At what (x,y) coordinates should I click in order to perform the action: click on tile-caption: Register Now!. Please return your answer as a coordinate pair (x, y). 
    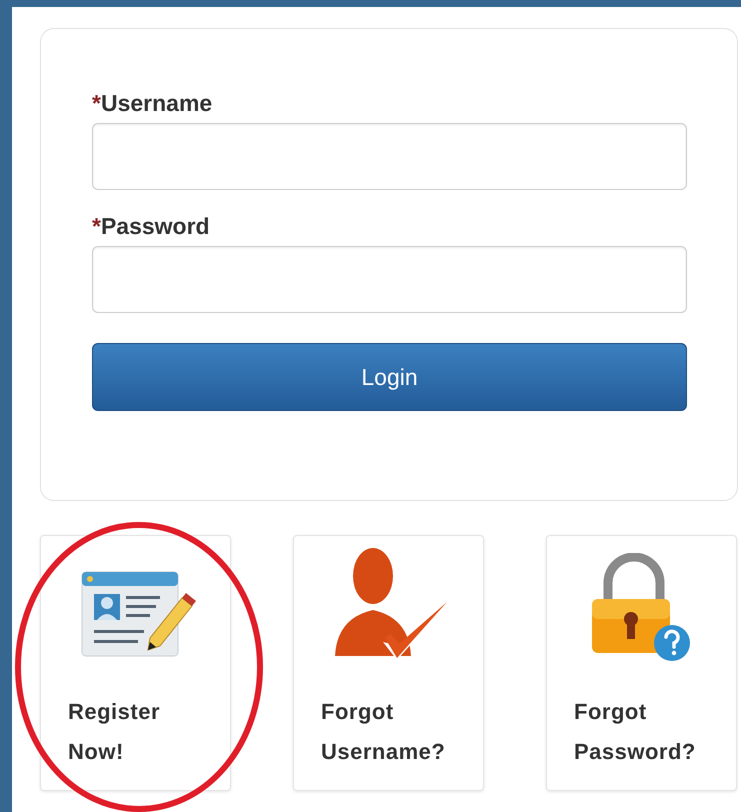
    Looking at the image, I should click on (115, 732).